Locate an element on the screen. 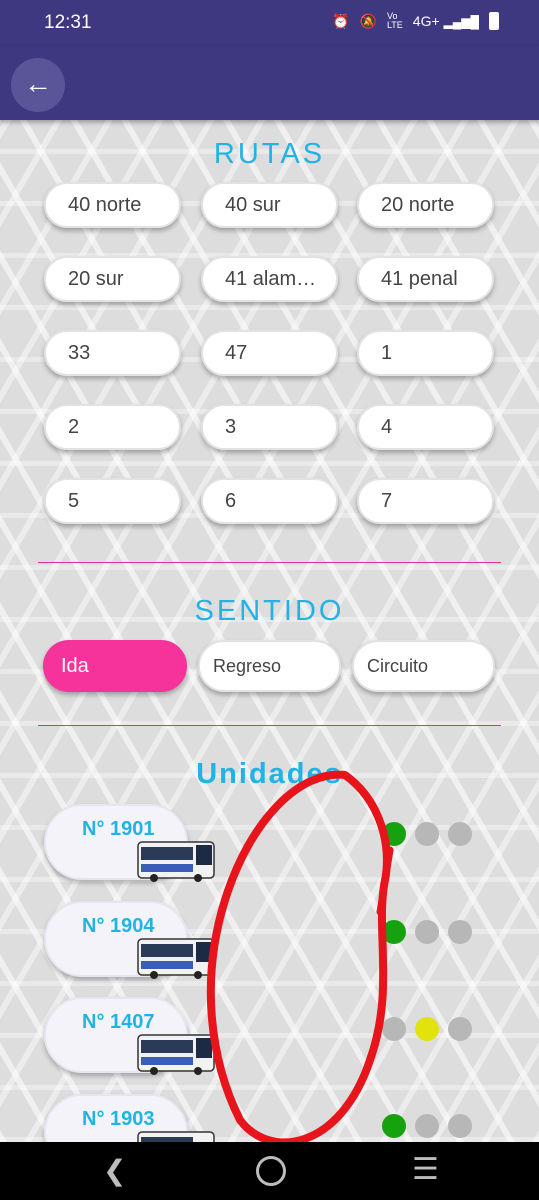 The width and height of the screenshot is (539, 1200). route-chip: 1 is located at coordinates (425, 353).